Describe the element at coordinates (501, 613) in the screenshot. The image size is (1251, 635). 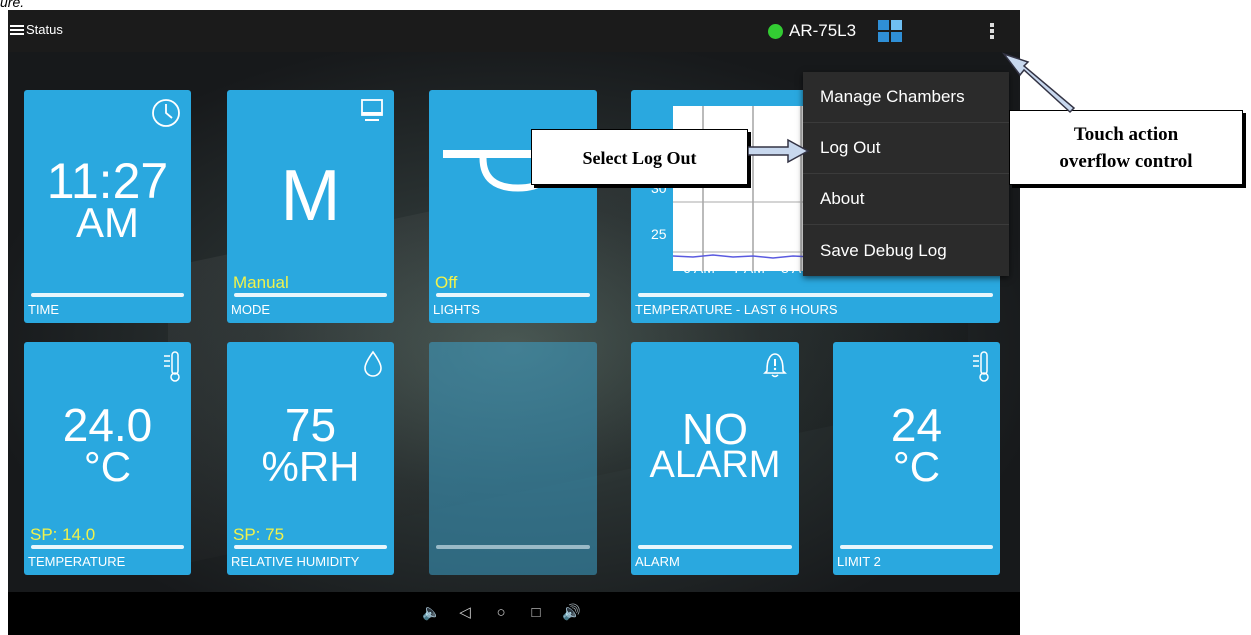
I see `home-icon: ○` at that location.